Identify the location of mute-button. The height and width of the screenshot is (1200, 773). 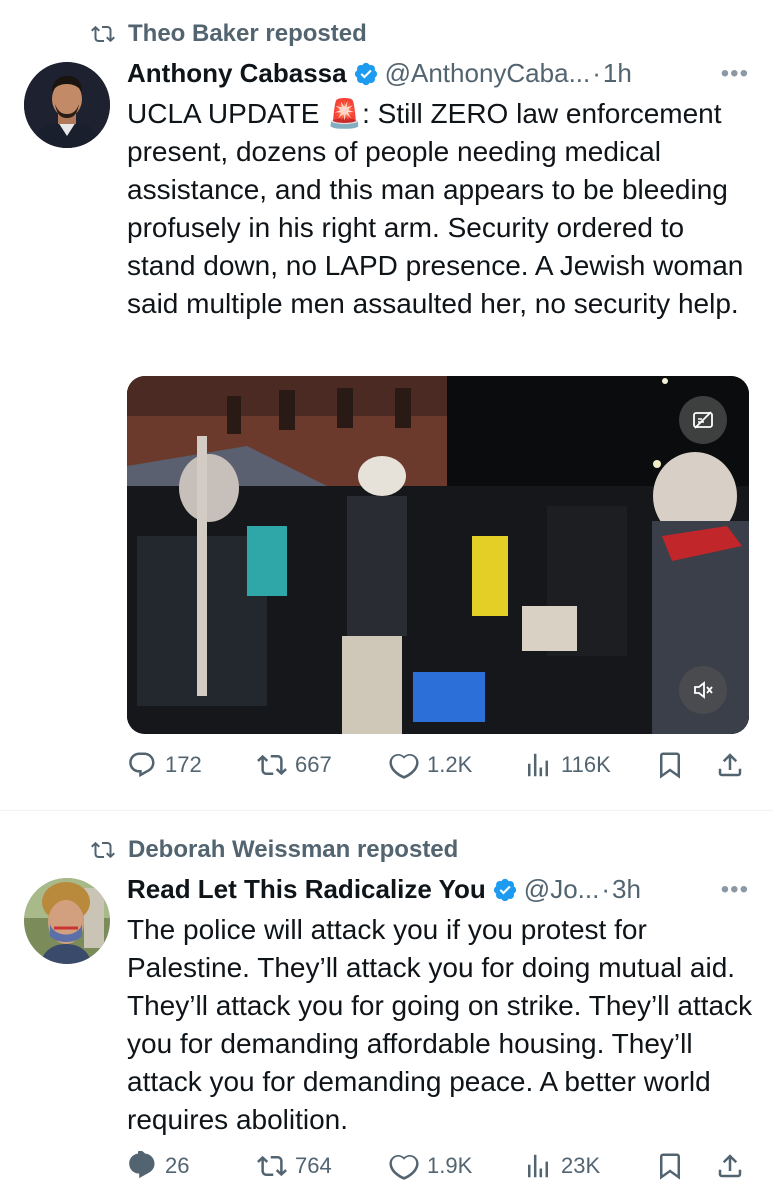
(703, 690).